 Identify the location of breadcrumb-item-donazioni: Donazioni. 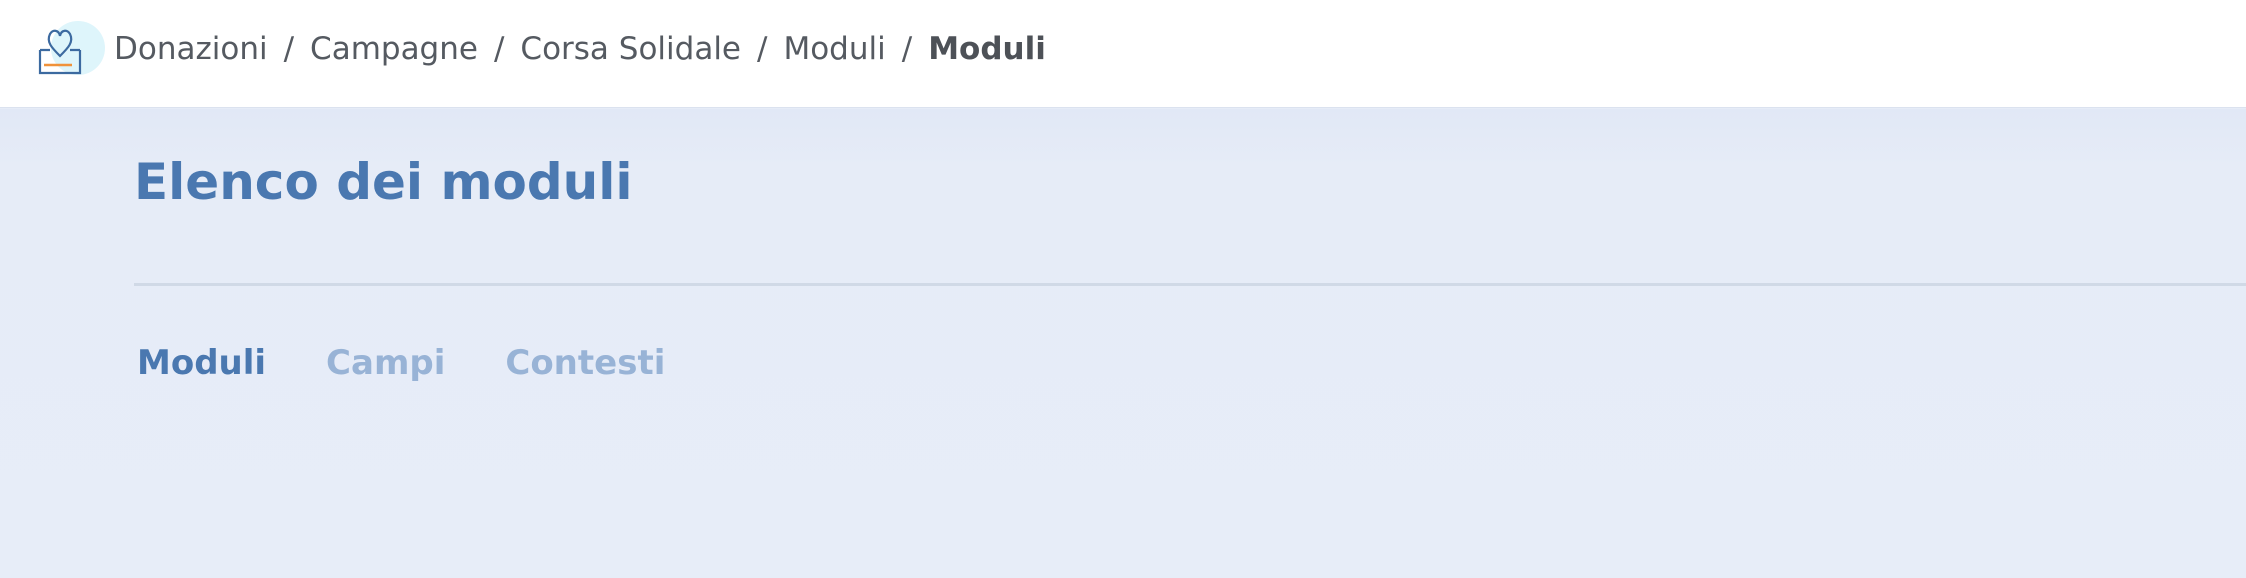
(191, 49).